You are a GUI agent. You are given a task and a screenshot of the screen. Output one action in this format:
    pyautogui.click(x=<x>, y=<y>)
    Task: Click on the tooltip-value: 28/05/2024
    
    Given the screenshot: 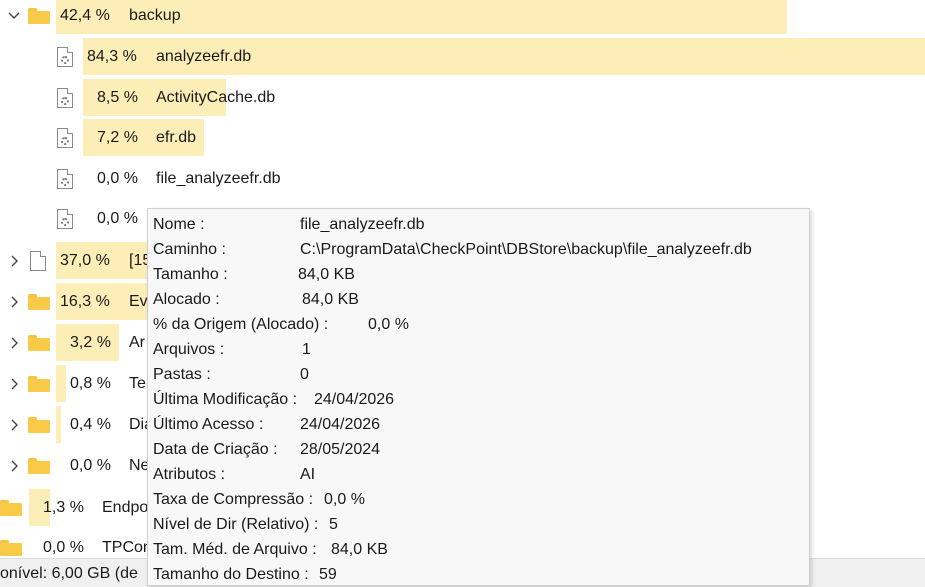 What is the action you would take?
    pyautogui.click(x=340, y=449)
    